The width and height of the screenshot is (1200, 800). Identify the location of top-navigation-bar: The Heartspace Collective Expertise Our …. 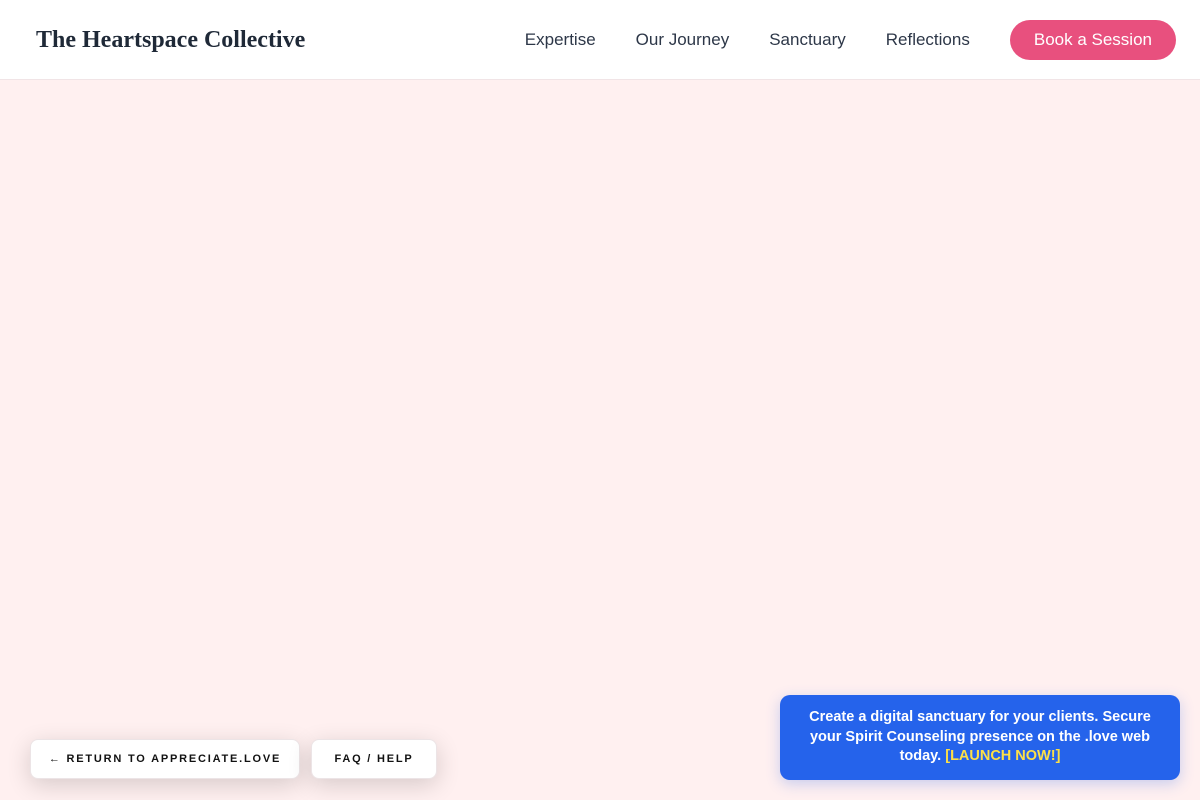
(600, 40).